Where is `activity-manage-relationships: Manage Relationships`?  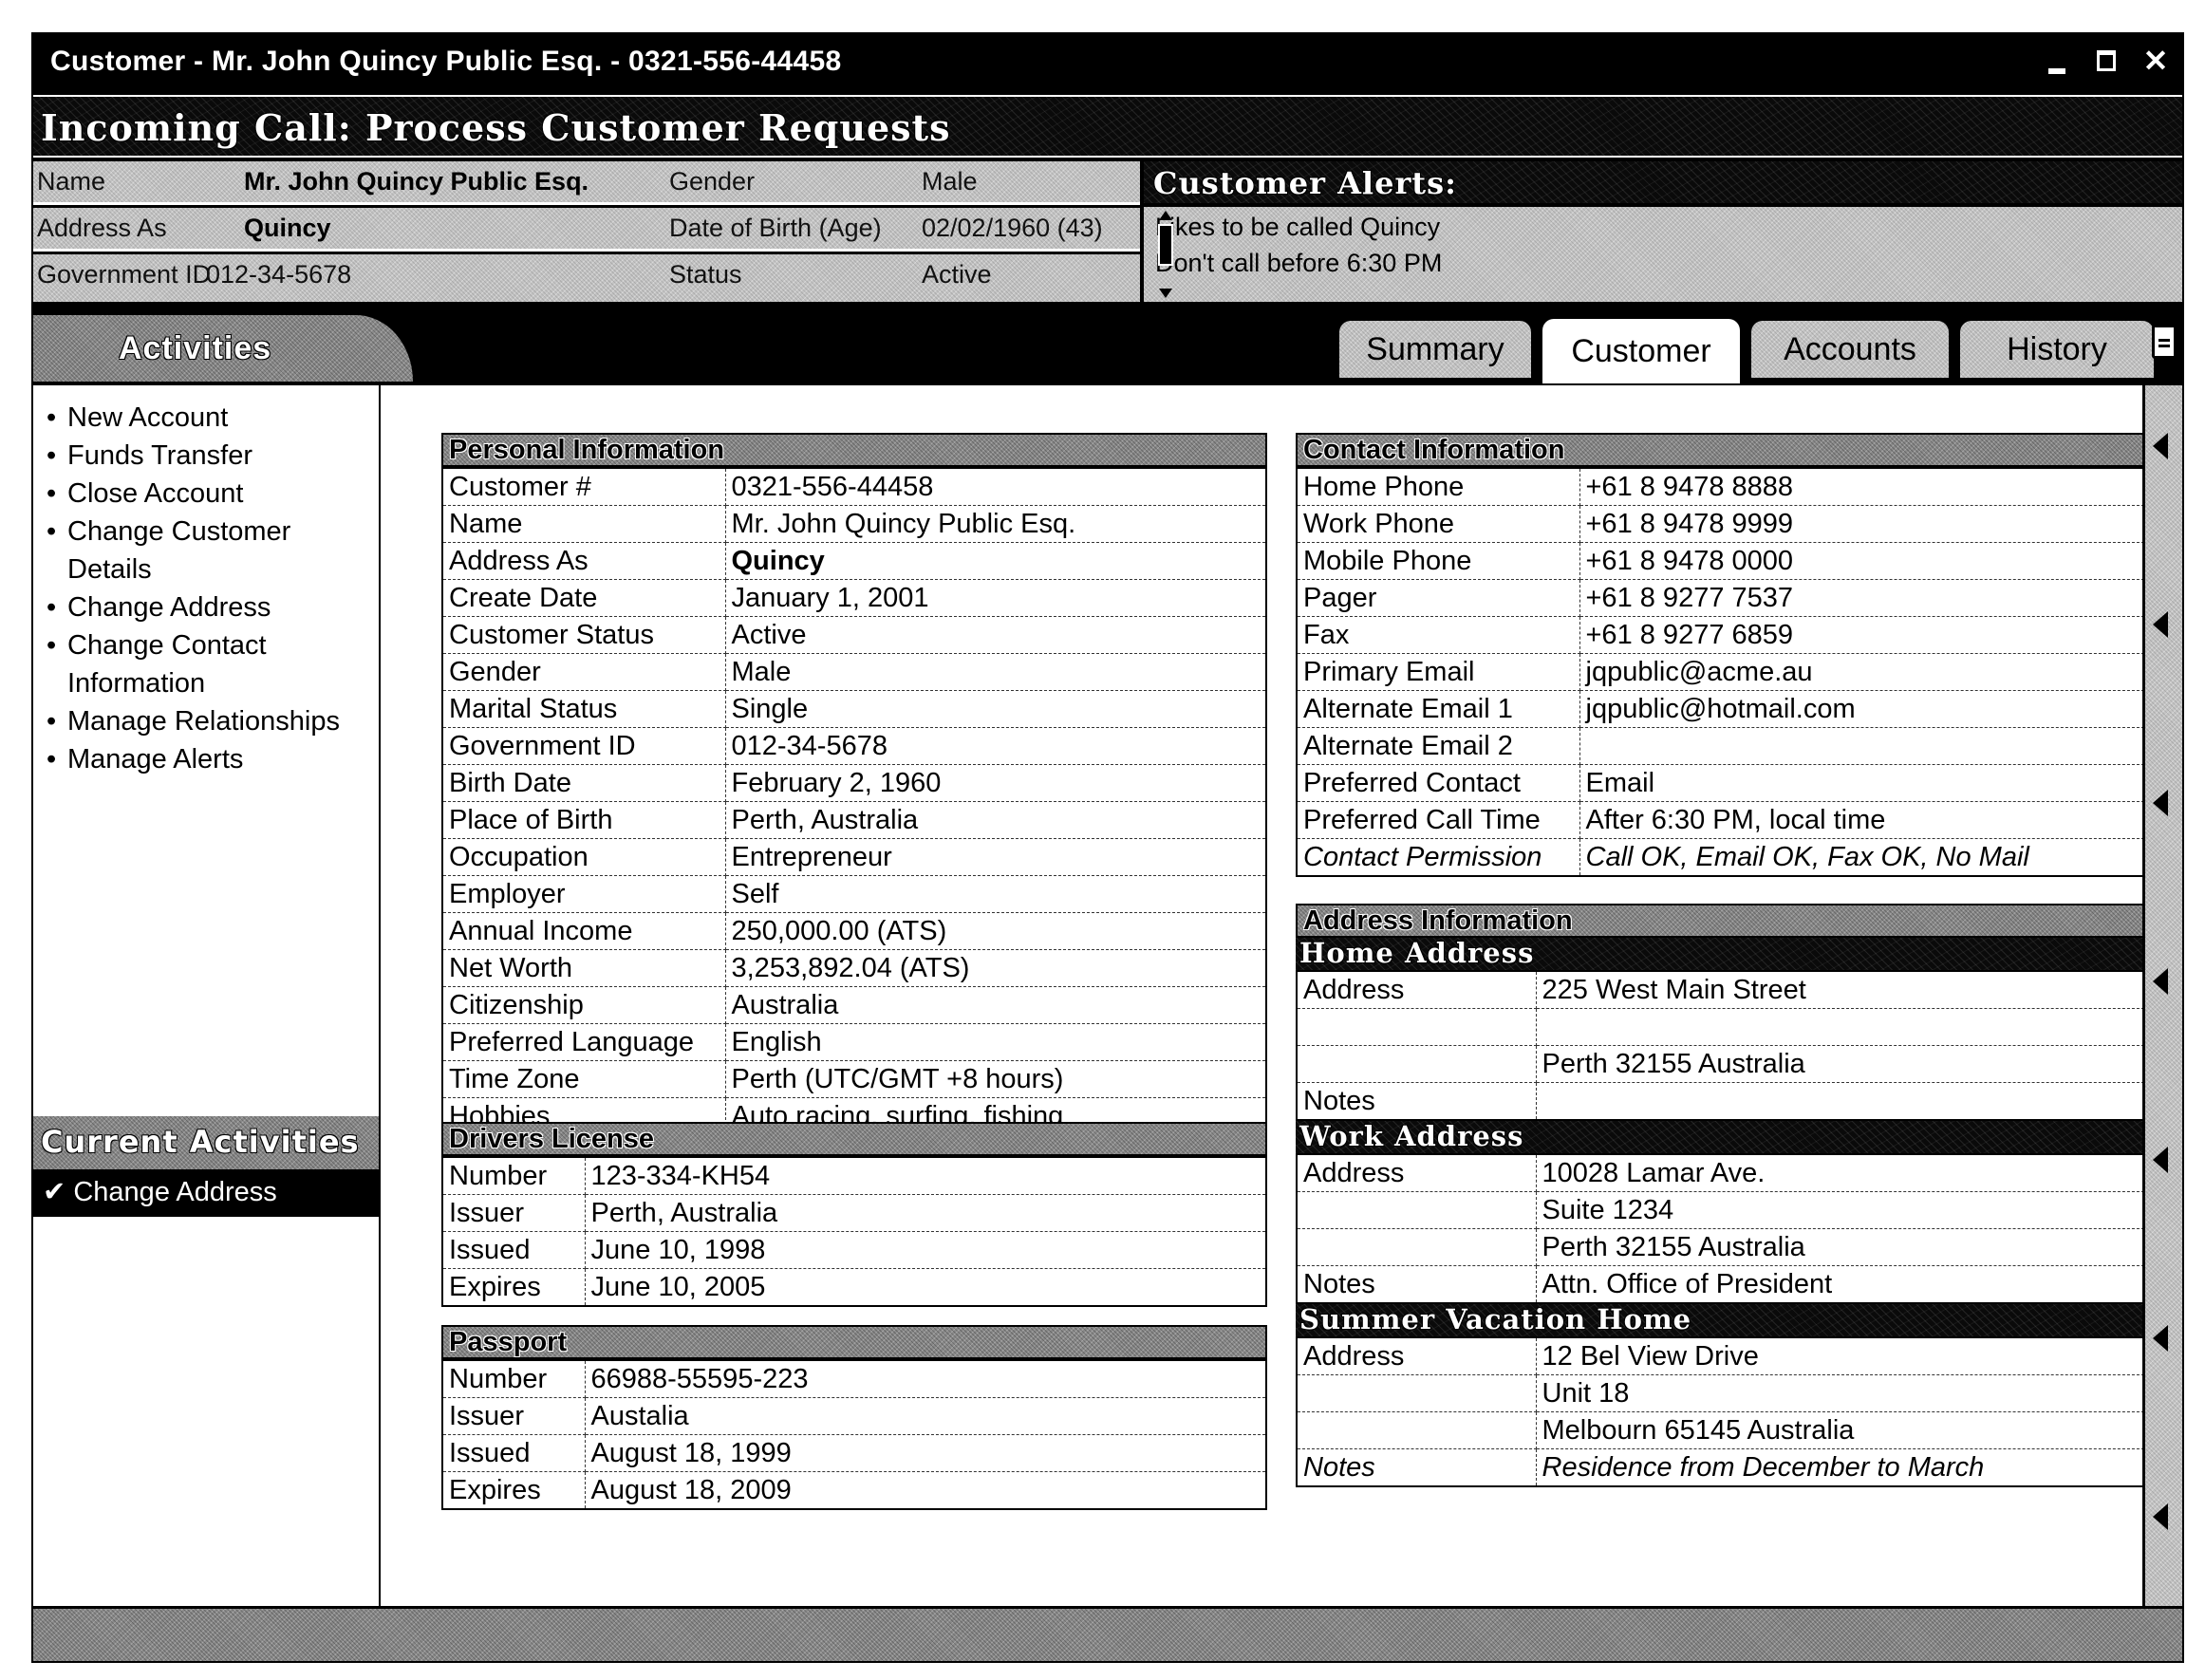 activity-manage-relationships: Manage Relationships is located at coordinates (192, 721).